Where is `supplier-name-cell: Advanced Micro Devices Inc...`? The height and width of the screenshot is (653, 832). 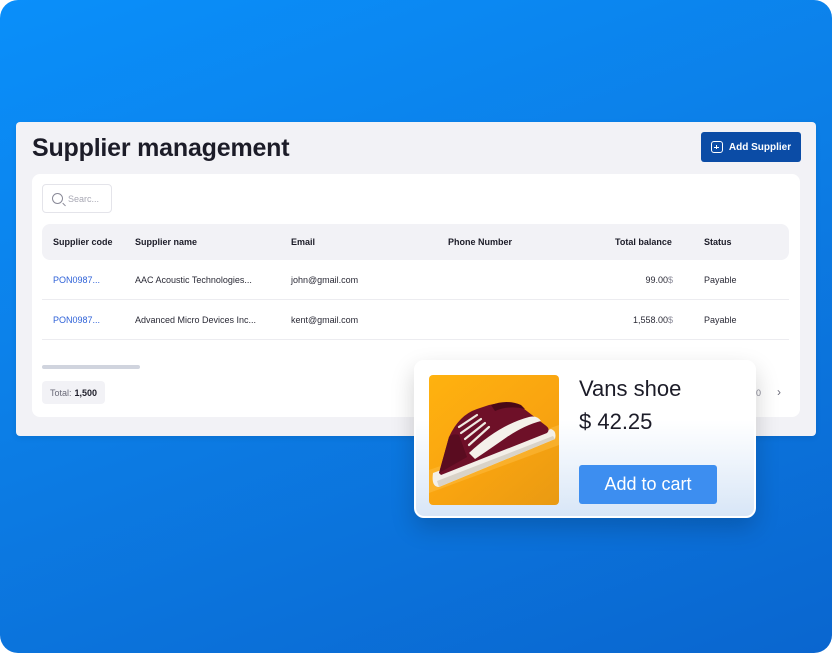 supplier-name-cell: Advanced Micro Devices Inc... is located at coordinates (196, 320).